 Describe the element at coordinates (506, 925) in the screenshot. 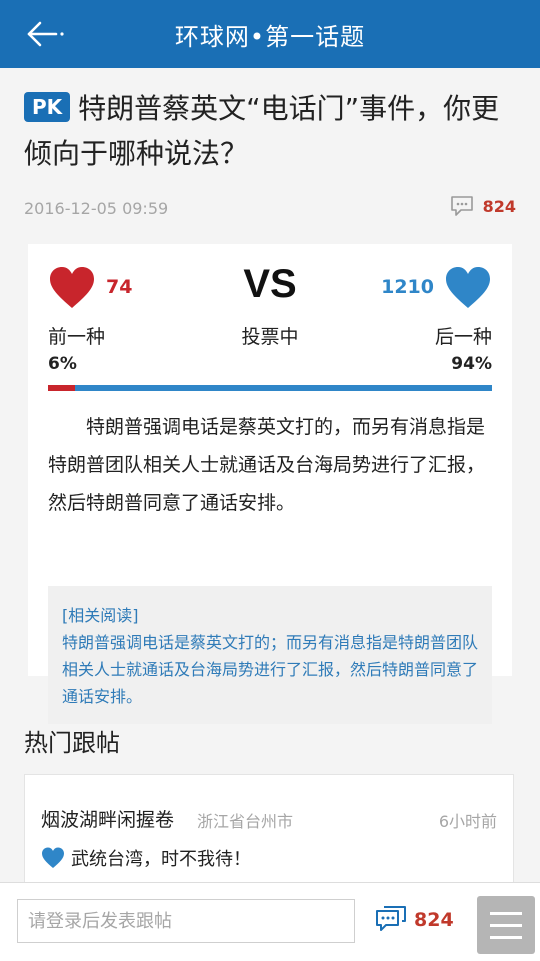

I see `menu-button` at that location.